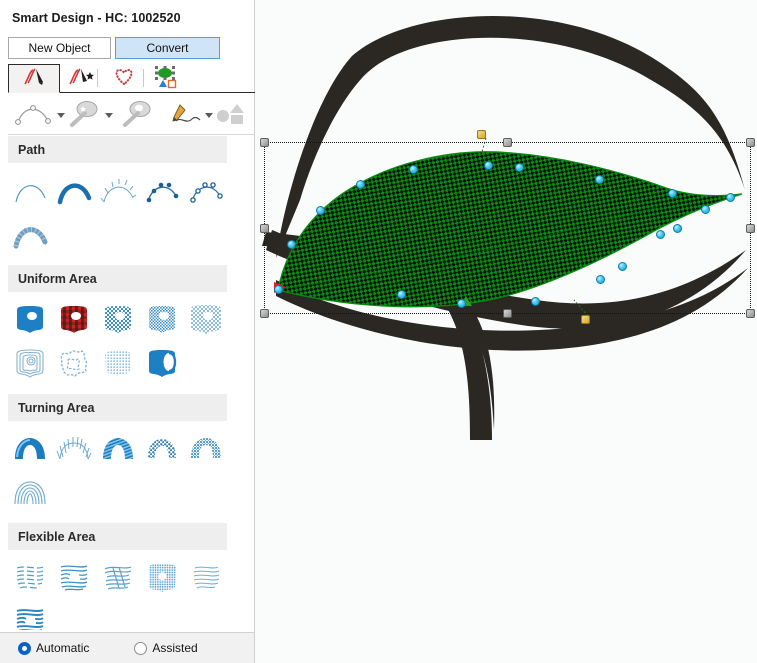  Describe the element at coordinates (481, 134) in the screenshot. I see `rotation-handle-top` at that location.